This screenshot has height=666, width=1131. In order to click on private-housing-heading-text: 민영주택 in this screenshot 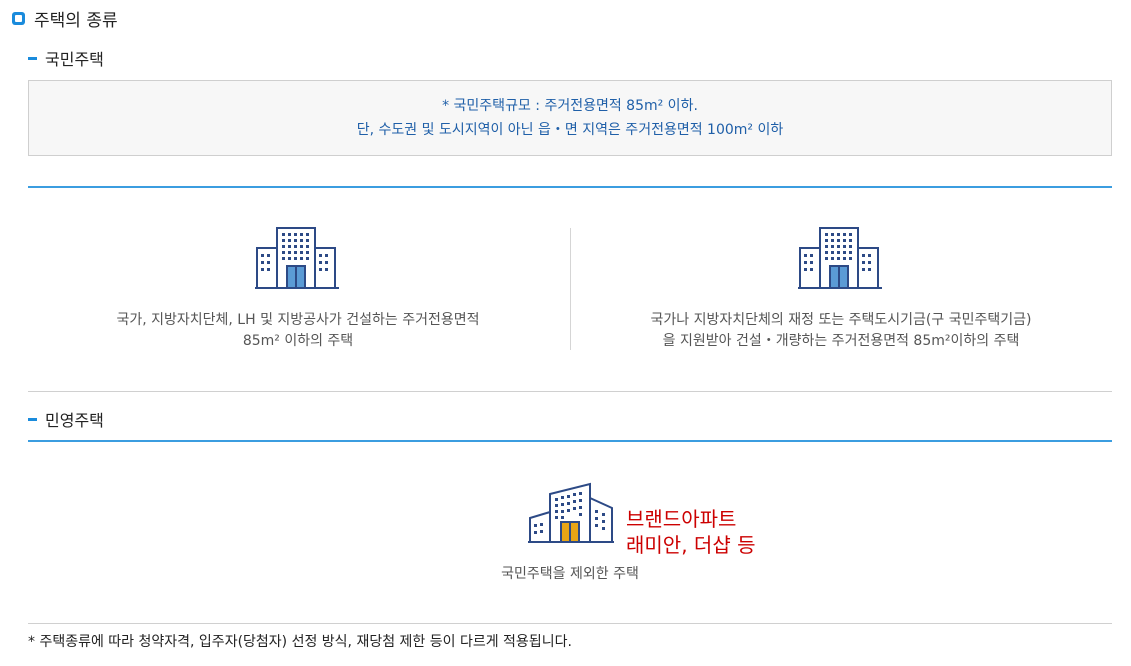, I will do `click(74, 420)`.